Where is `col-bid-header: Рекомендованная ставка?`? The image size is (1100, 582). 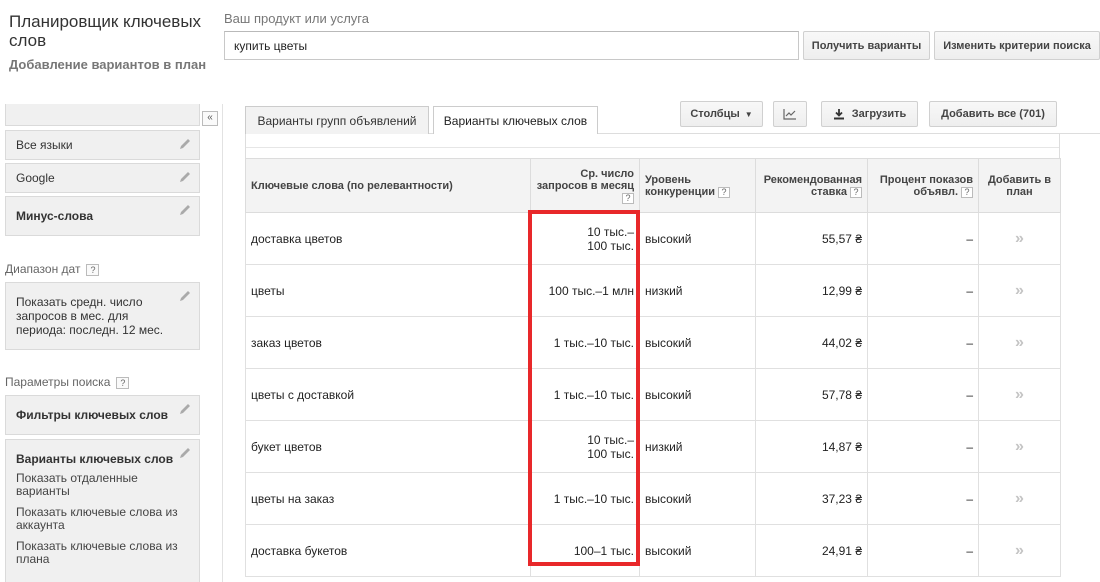
col-bid-header: Рекомендованная ставка? is located at coordinates (811, 185).